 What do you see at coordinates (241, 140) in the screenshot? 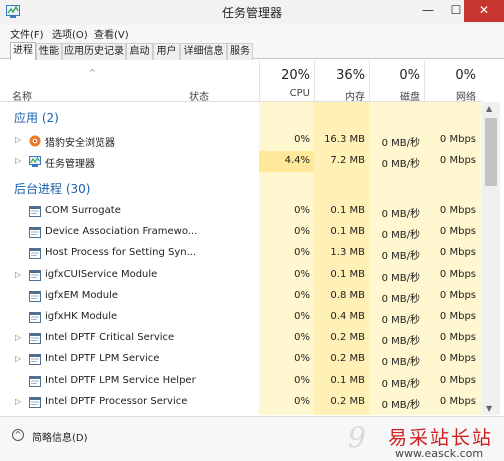
I see `process-row: ▷ 猎豹安全浏览器 0% 16.3 MB 0 MB/秒 0 Mbps` at bounding box center [241, 140].